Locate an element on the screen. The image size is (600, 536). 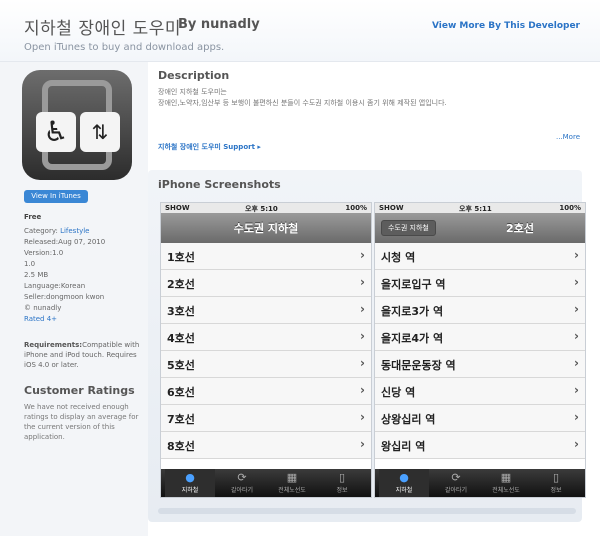
list-item: 3호선 › is located at coordinates (266, 310).